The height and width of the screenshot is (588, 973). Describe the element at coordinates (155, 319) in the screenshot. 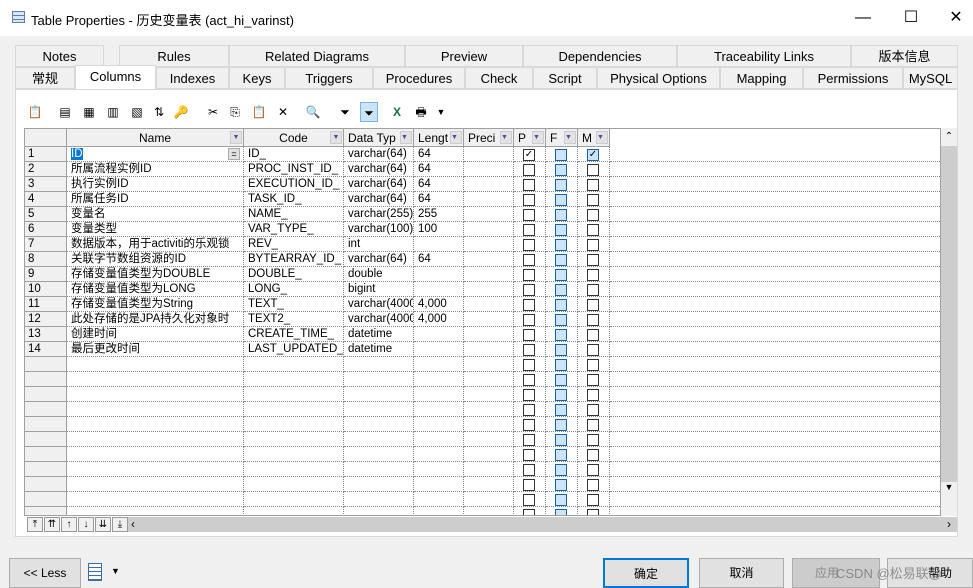

I see `cell-name: 此处存储的是JPA持久化对象时` at that location.